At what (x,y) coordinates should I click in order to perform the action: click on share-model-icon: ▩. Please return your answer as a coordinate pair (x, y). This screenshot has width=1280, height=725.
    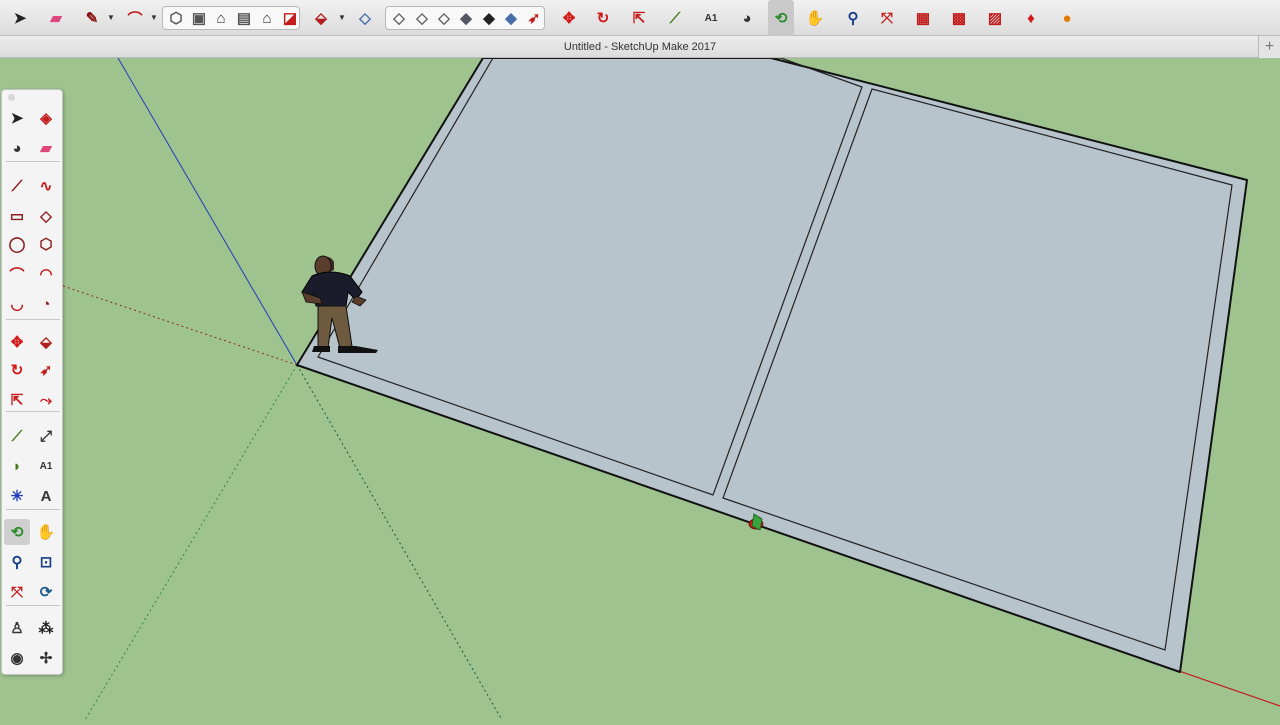
    Looking at the image, I should click on (959, 18).